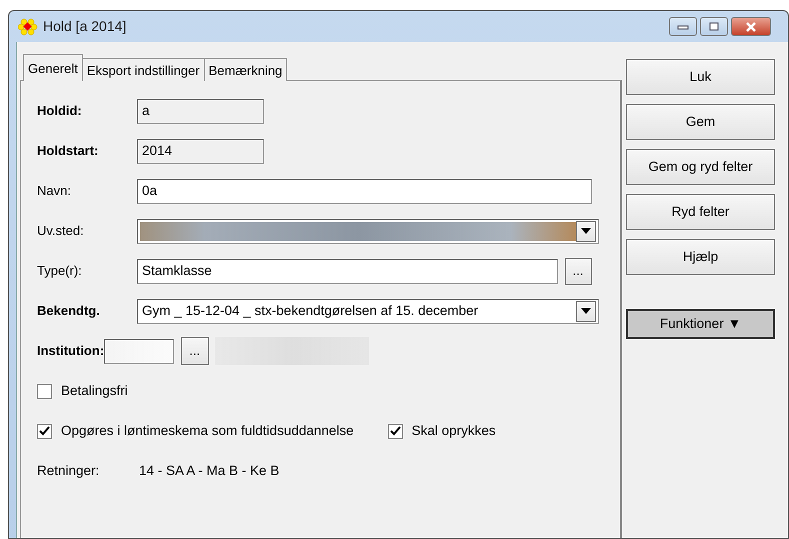 This screenshot has width=789, height=539. What do you see at coordinates (700, 122) in the screenshot?
I see `action-button: Gem` at bounding box center [700, 122].